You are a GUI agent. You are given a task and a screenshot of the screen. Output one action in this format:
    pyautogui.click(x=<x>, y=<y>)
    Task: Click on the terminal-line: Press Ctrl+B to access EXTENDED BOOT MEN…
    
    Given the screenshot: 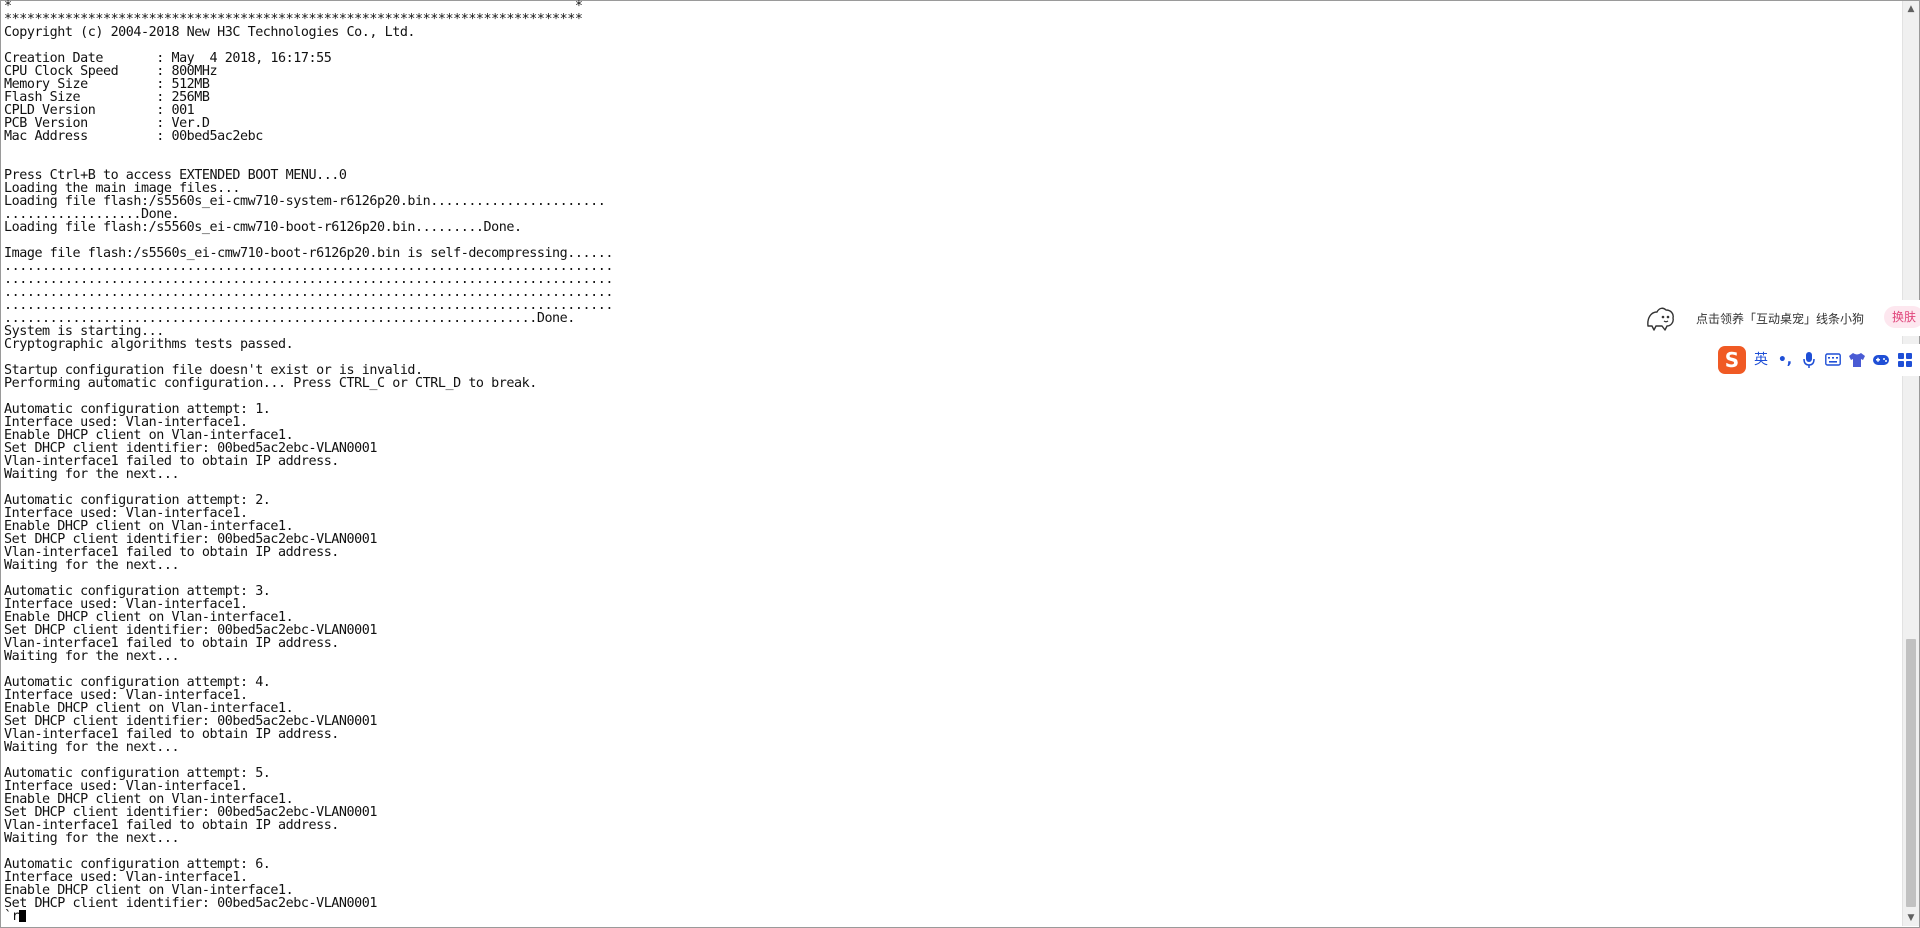 What is the action you would take?
    pyautogui.click(x=175, y=175)
    